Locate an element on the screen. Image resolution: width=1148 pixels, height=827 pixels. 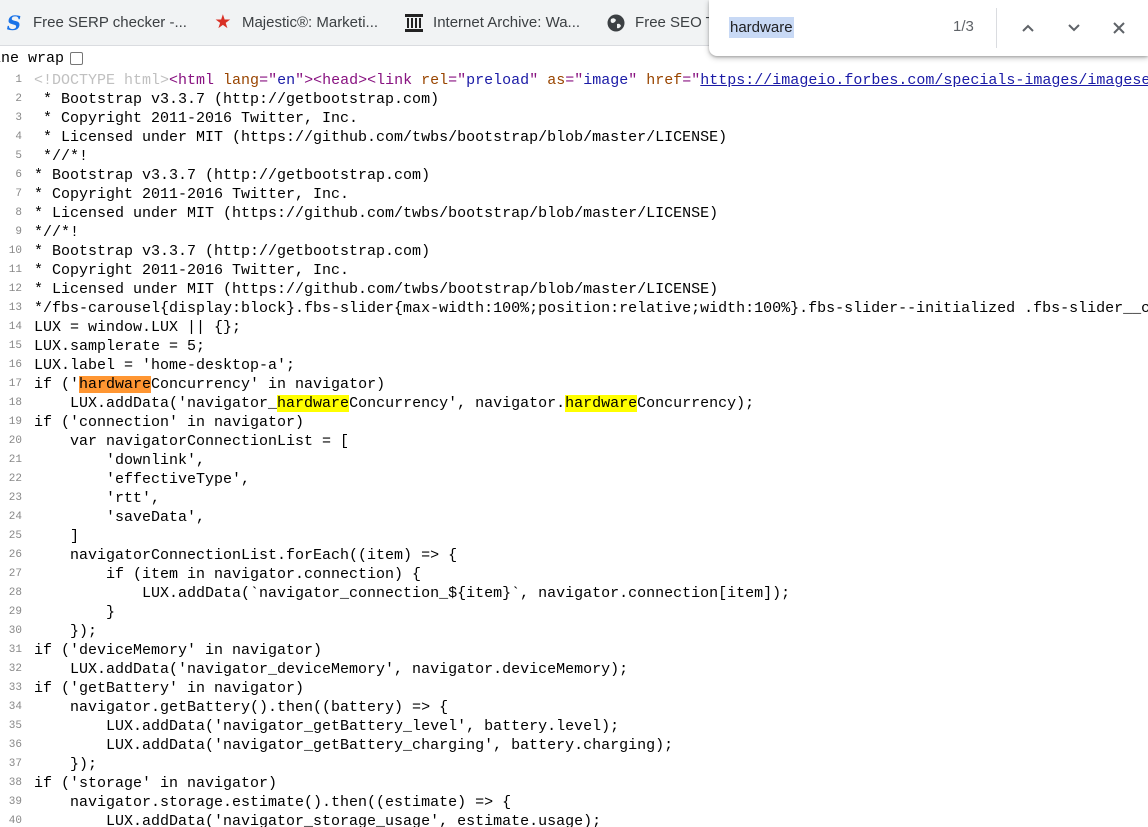
code-text: if ('connection' in navigator) is located at coordinates (169, 422).